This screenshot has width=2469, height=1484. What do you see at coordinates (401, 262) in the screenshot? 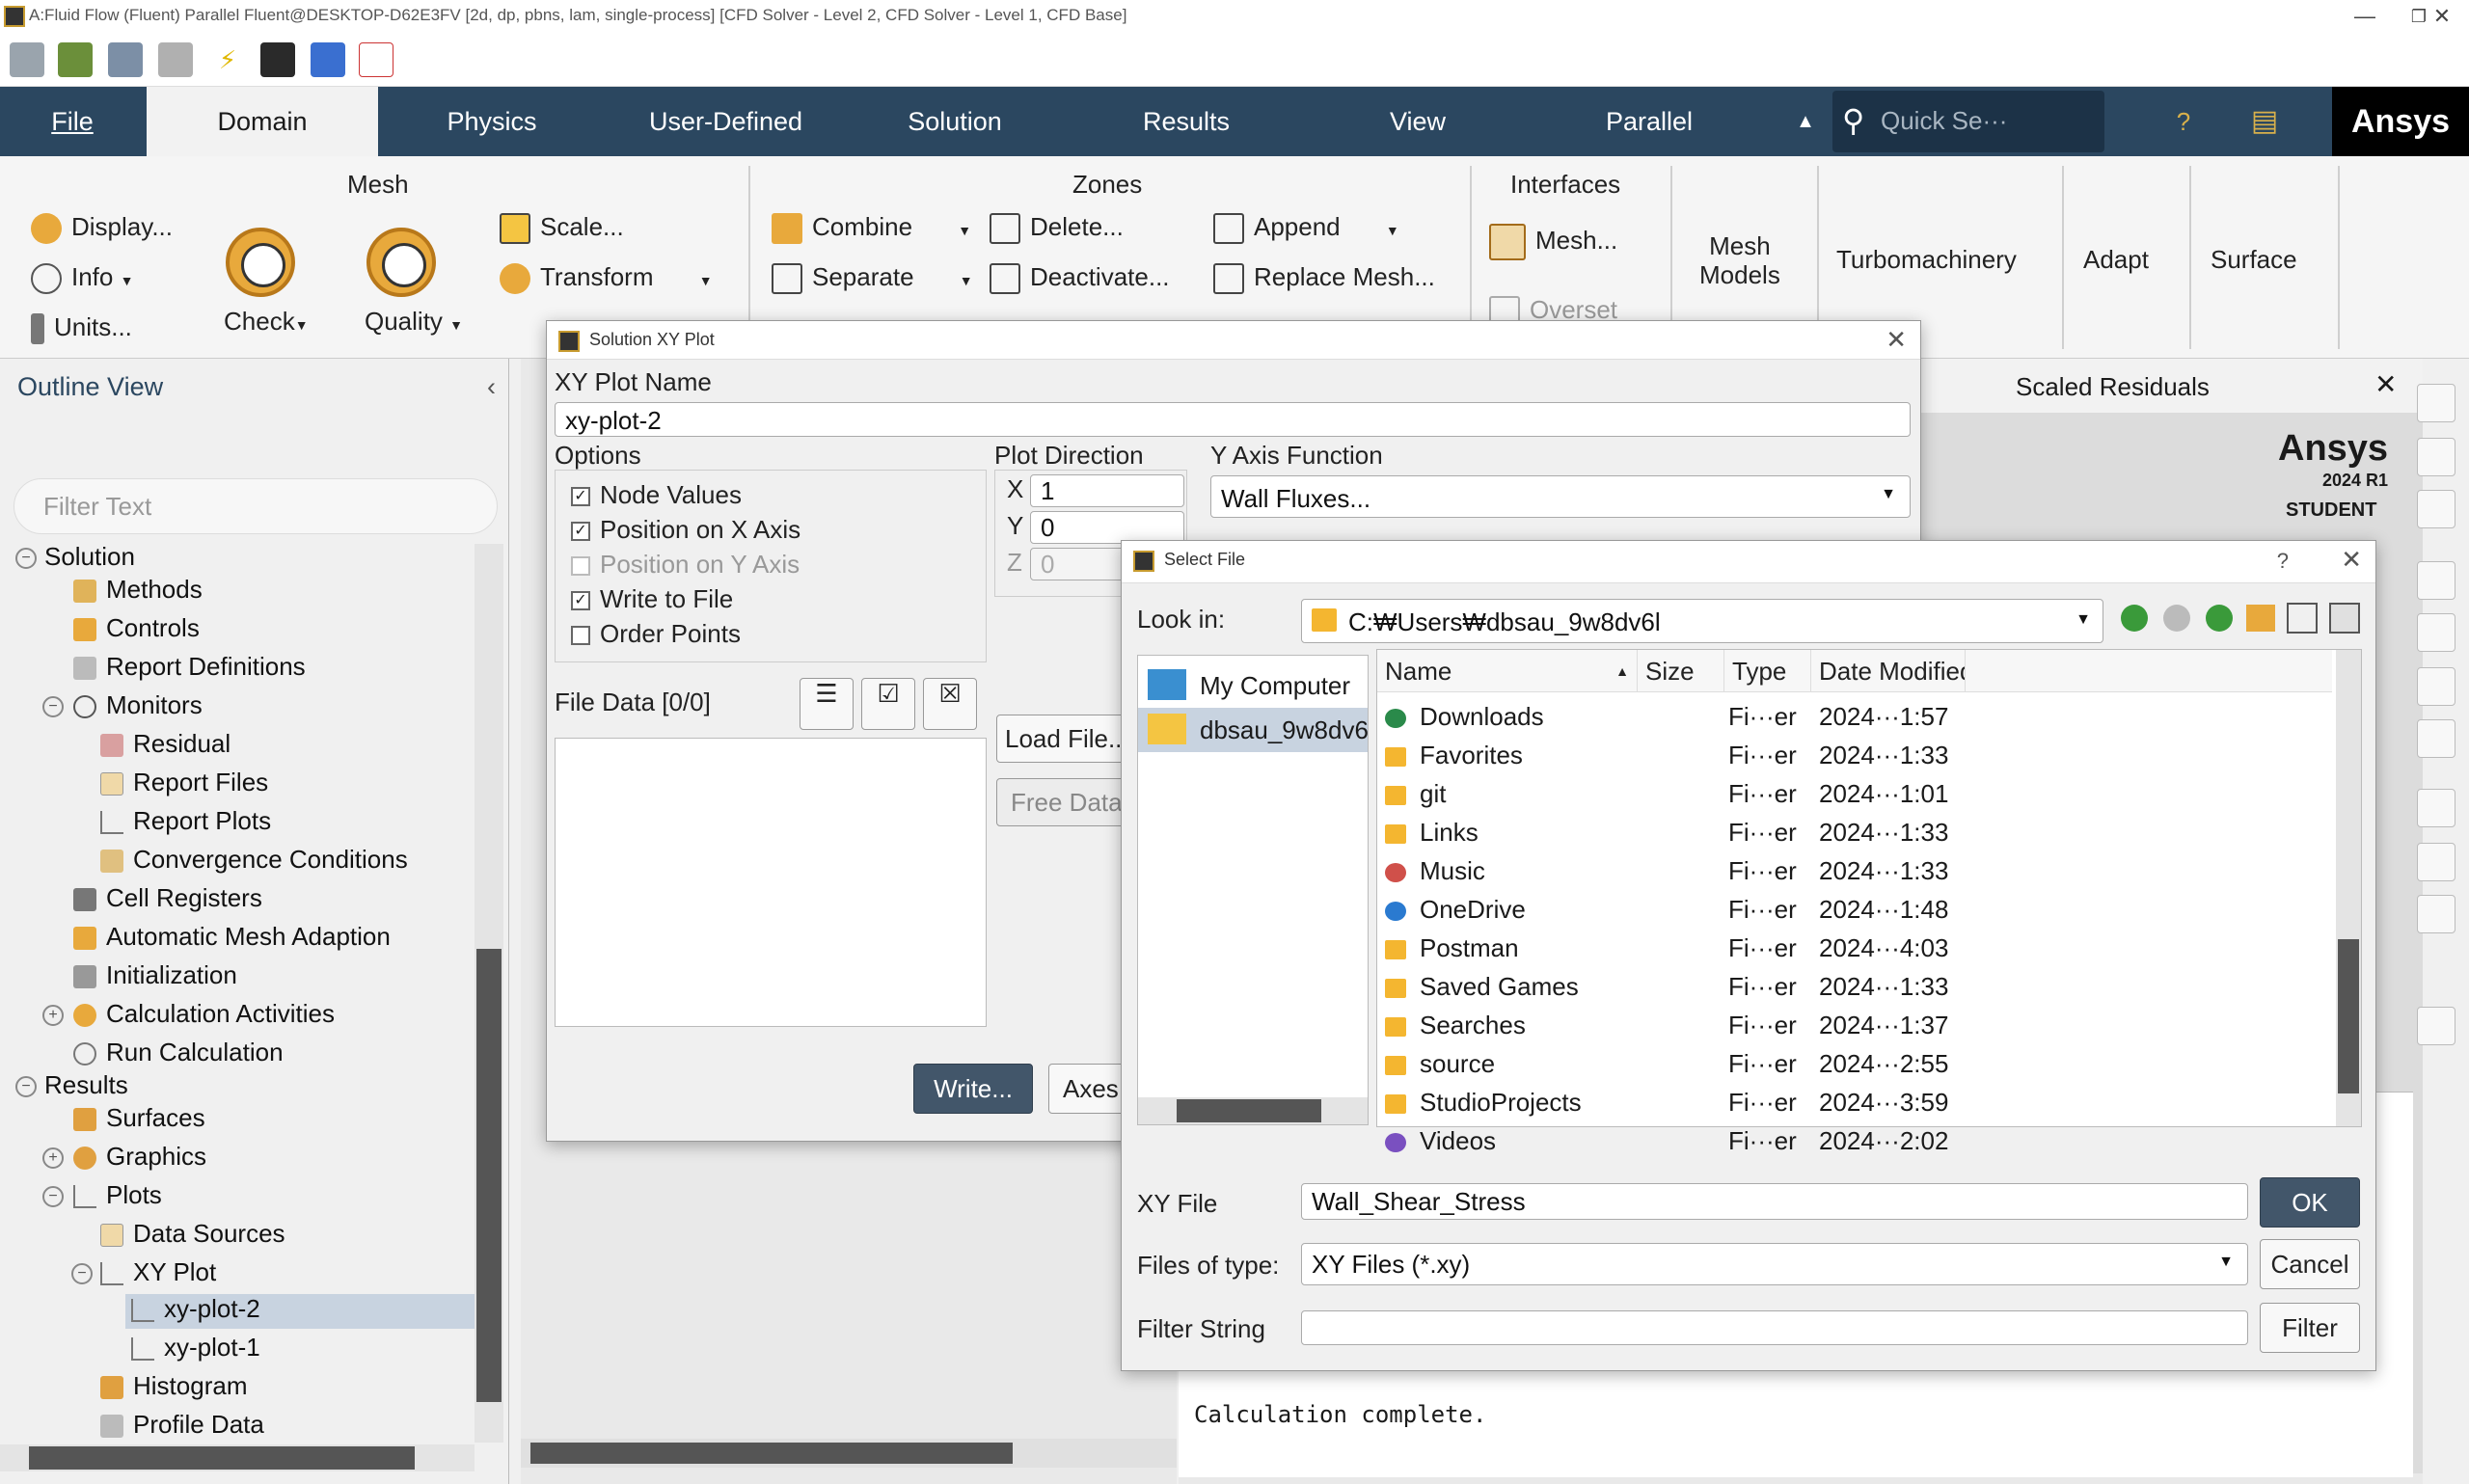
I see `quality-icon` at bounding box center [401, 262].